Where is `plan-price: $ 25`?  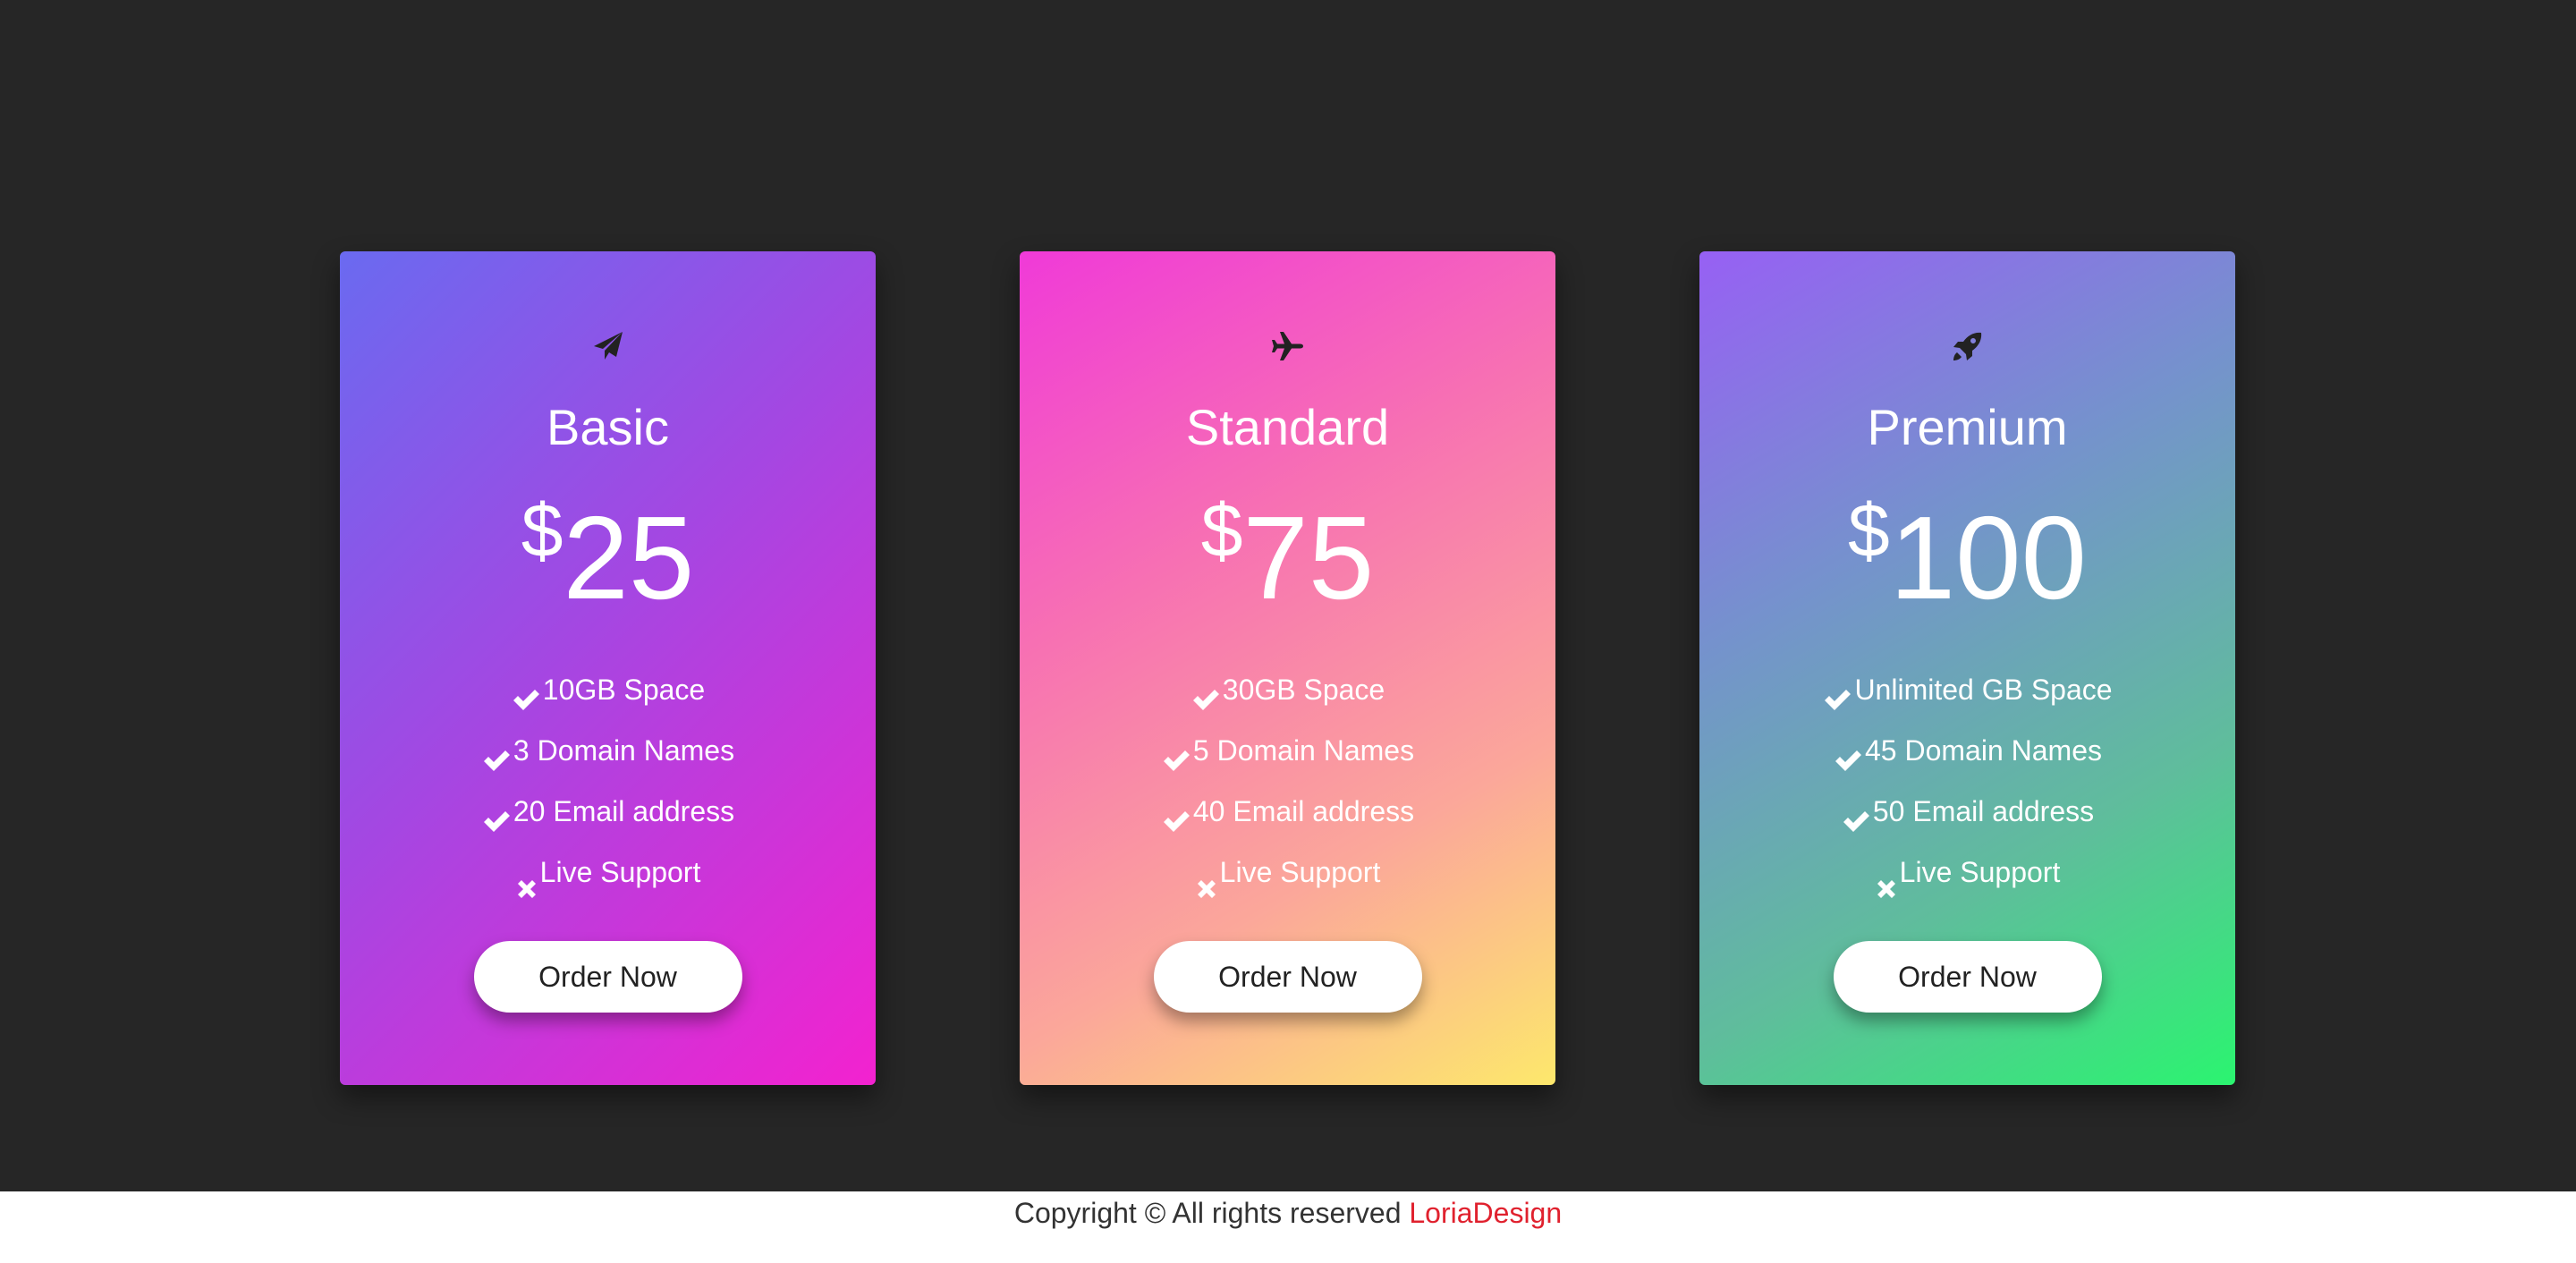 plan-price: $ 25 is located at coordinates (608, 554).